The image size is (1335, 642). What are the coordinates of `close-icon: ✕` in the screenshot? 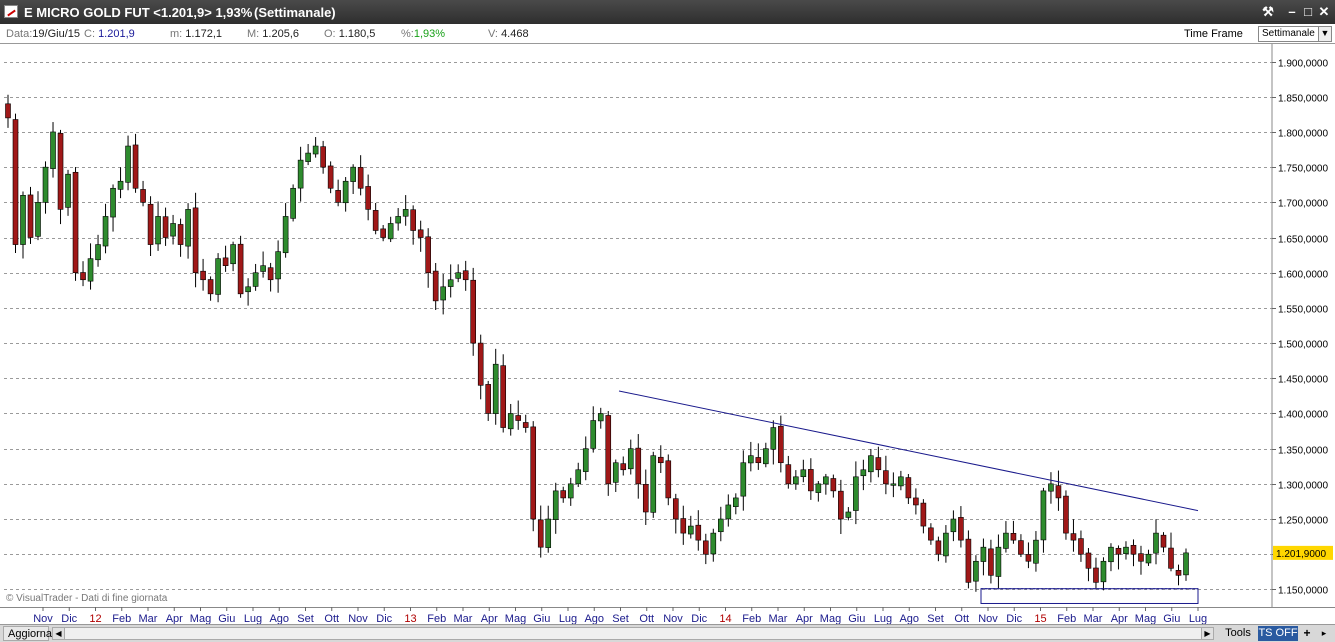 It's located at (1324, 12).